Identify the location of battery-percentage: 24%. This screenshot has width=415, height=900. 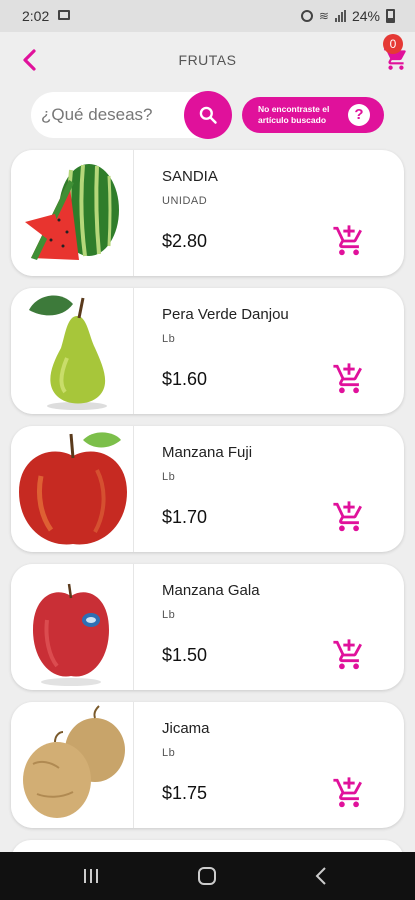
(365, 16).